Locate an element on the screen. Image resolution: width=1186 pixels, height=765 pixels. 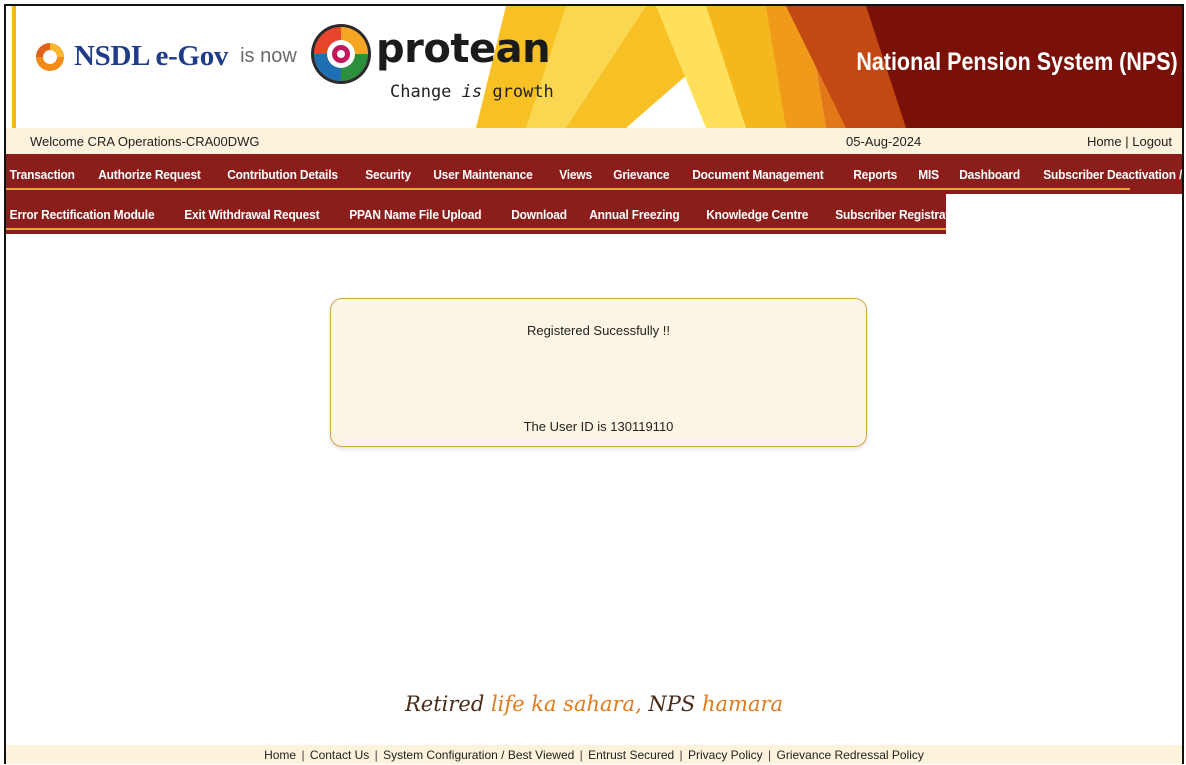
is-now-text: is now is located at coordinates (268, 56).